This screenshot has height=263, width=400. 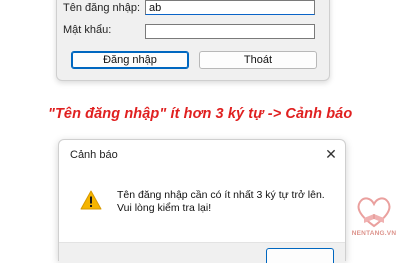 I want to click on close-icon: ✕, so click(x=331, y=154).